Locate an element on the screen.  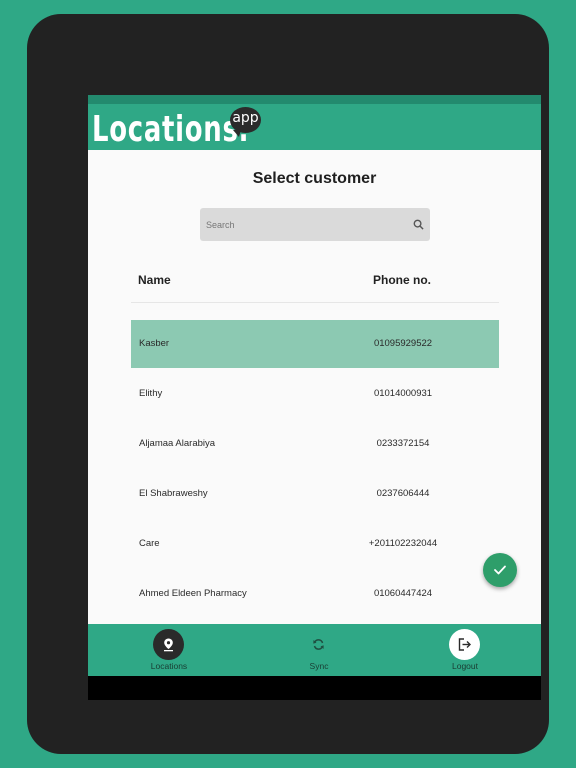
customer-name: Aljamaa Alarabiya is located at coordinates (177, 443).